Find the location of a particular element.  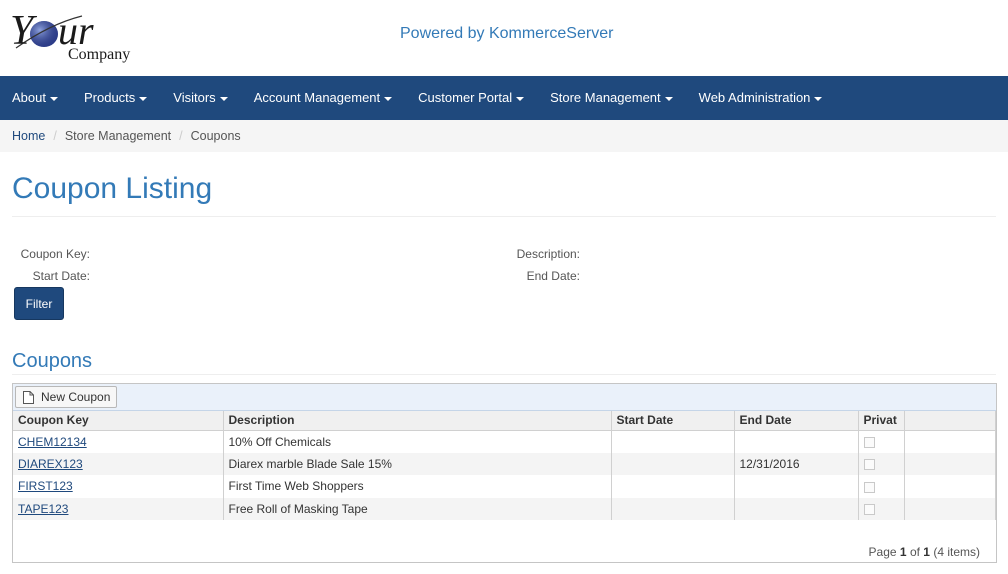

table-row: TAPE123 Free Roll of Masking Tape is located at coordinates (504, 508).